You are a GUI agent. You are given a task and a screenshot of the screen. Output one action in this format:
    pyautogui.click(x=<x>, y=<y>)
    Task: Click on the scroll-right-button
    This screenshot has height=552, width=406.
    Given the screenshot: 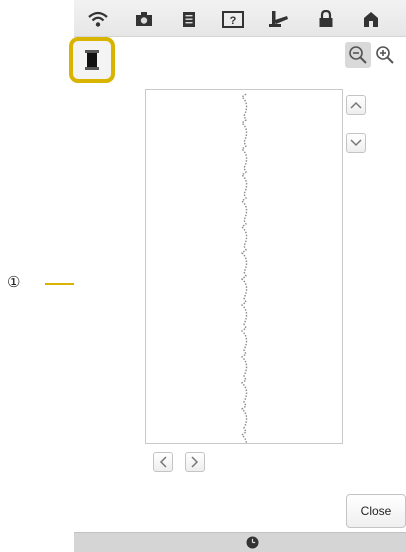 What is the action you would take?
    pyautogui.click(x=195, y=462)
    